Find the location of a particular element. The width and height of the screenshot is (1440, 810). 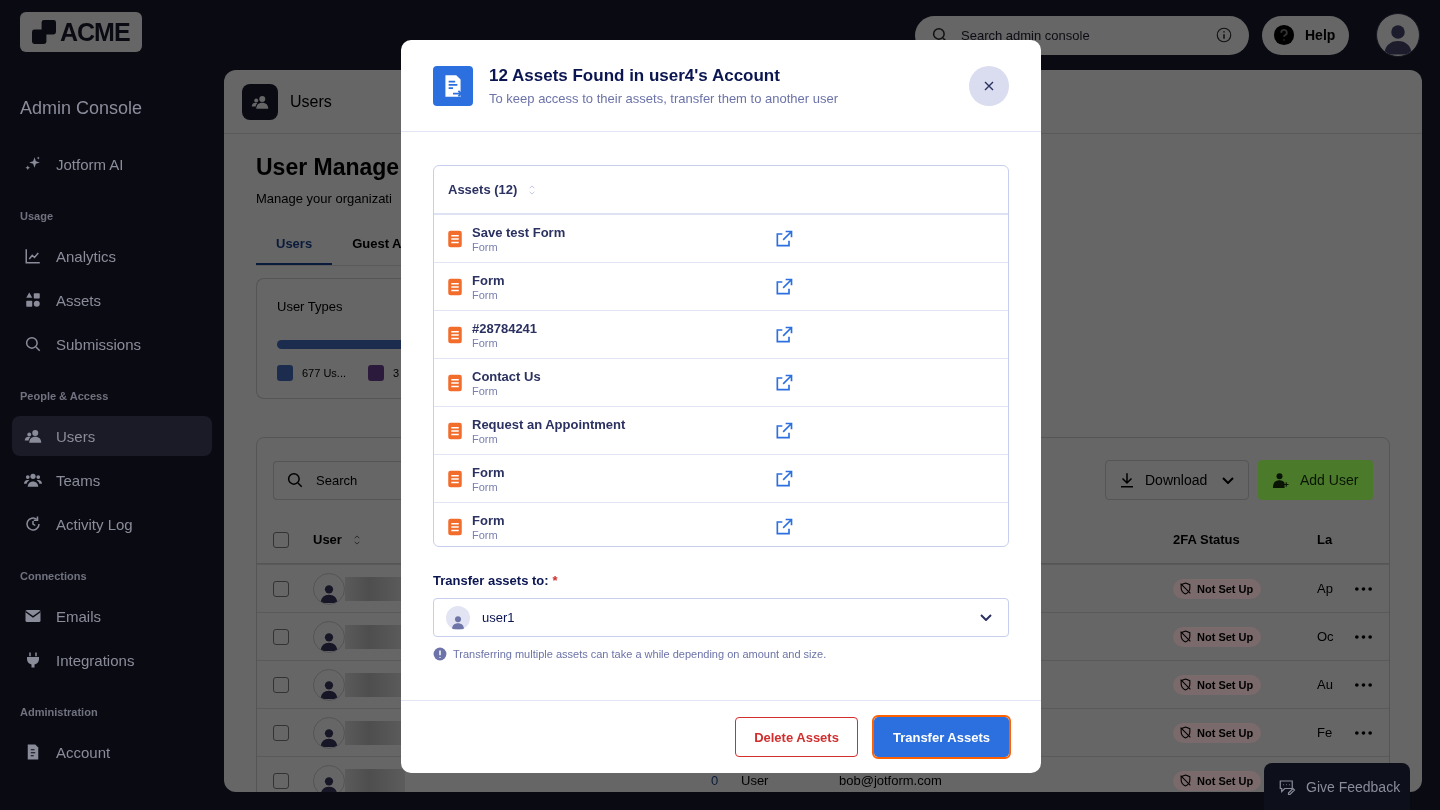

legend-label: 3 is located at coordinates (396, 373).